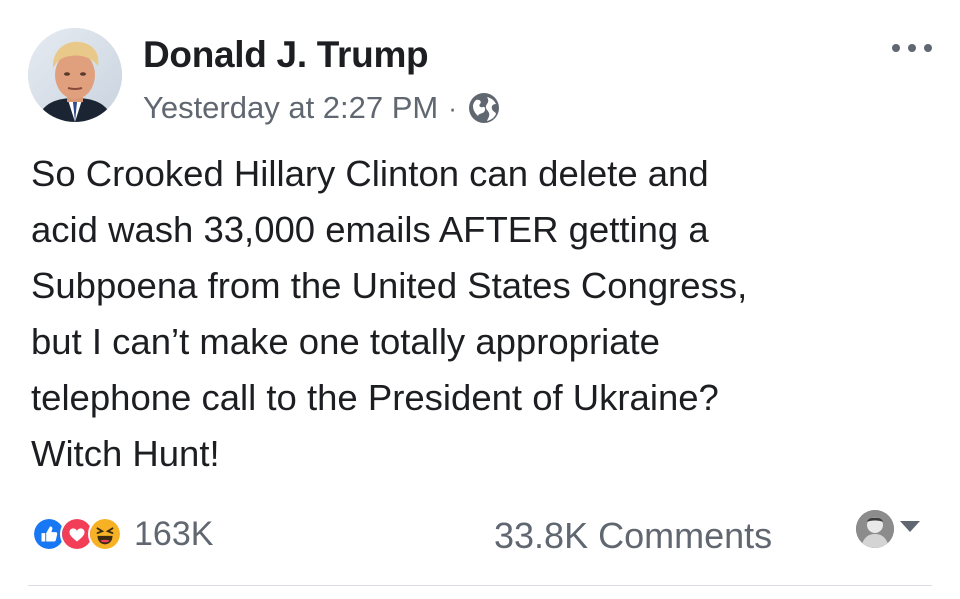 Image resolution: width=960 pixels, height=599 pixels. I want to click on author-avatar, so click(75, 75).